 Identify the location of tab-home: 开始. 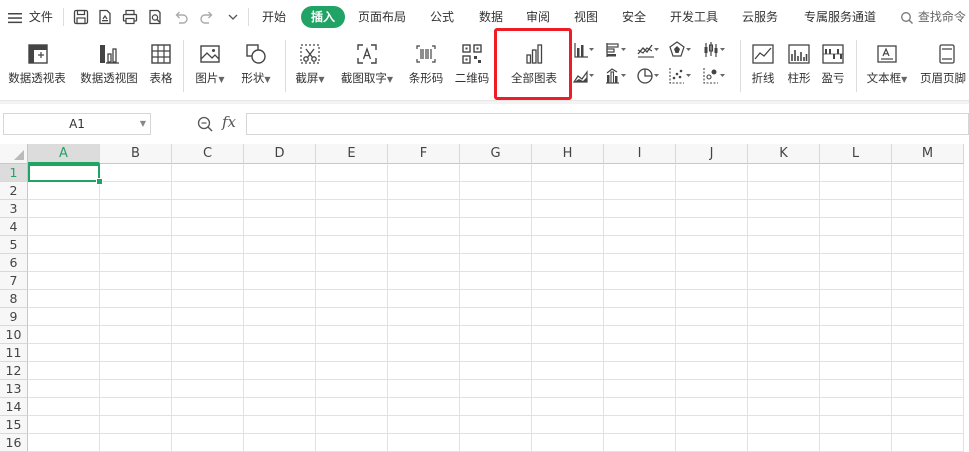
(274, 17).